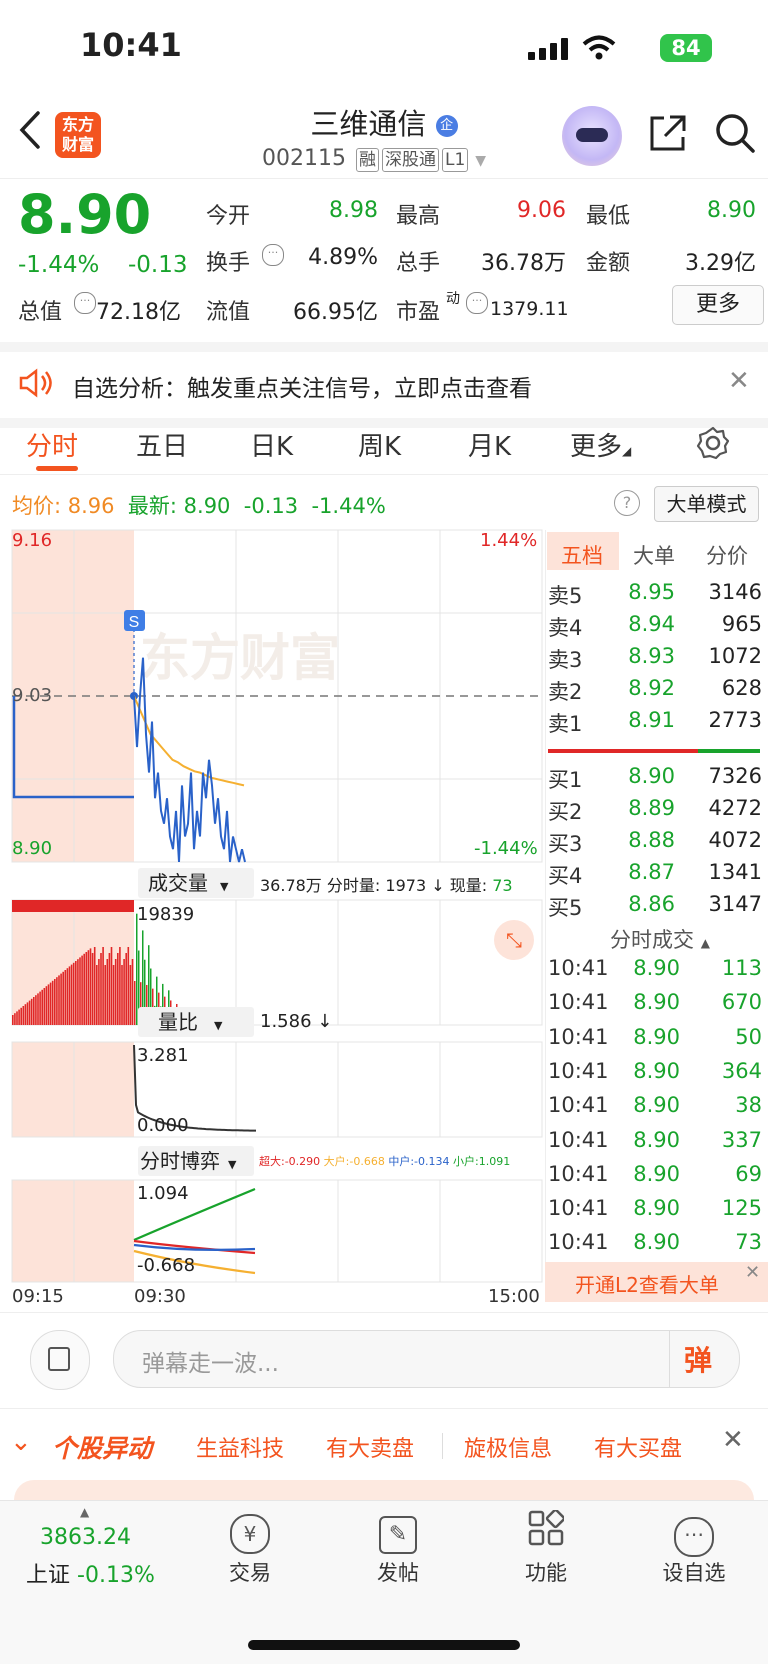  What do you see at coordinates (21, 1442) in the screenshot?
I see `chevron-down-icon: ⌄` at bounding box center [21, 1442].